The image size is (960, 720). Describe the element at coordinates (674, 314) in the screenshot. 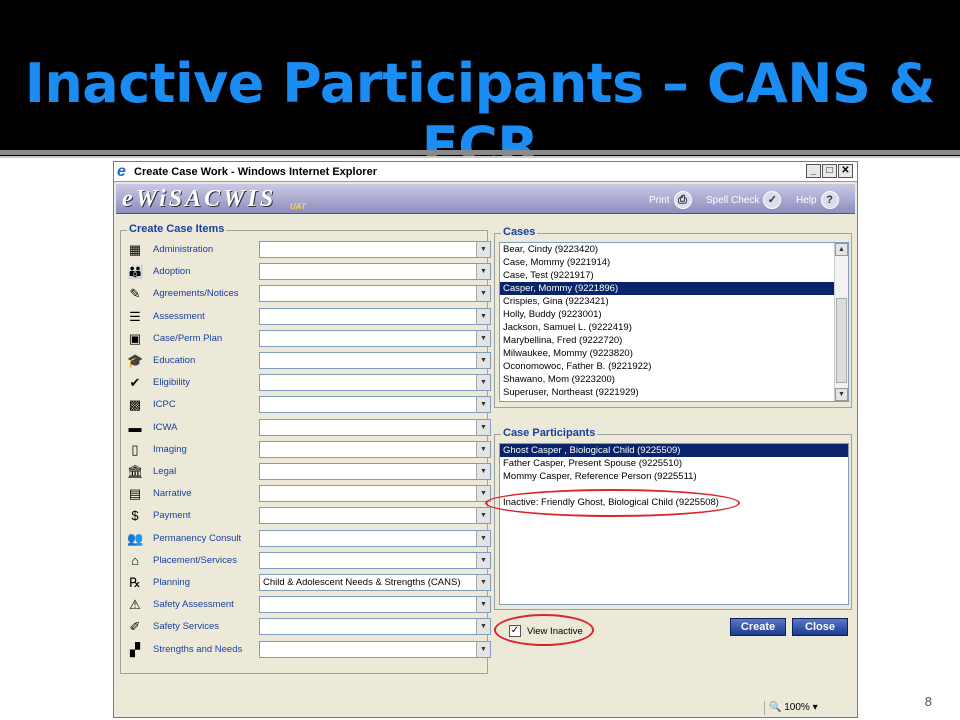

I see `case-list-item: Holly, Buddy (9223001)` at that location.